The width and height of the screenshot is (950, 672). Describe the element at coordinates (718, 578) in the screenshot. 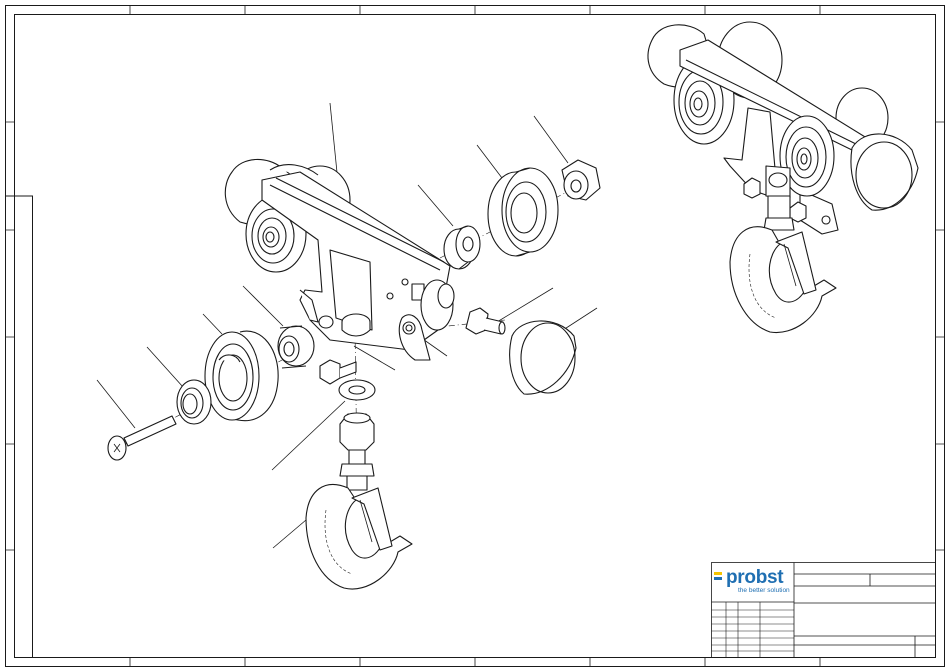

I see `logo-bar-blue` at that location.